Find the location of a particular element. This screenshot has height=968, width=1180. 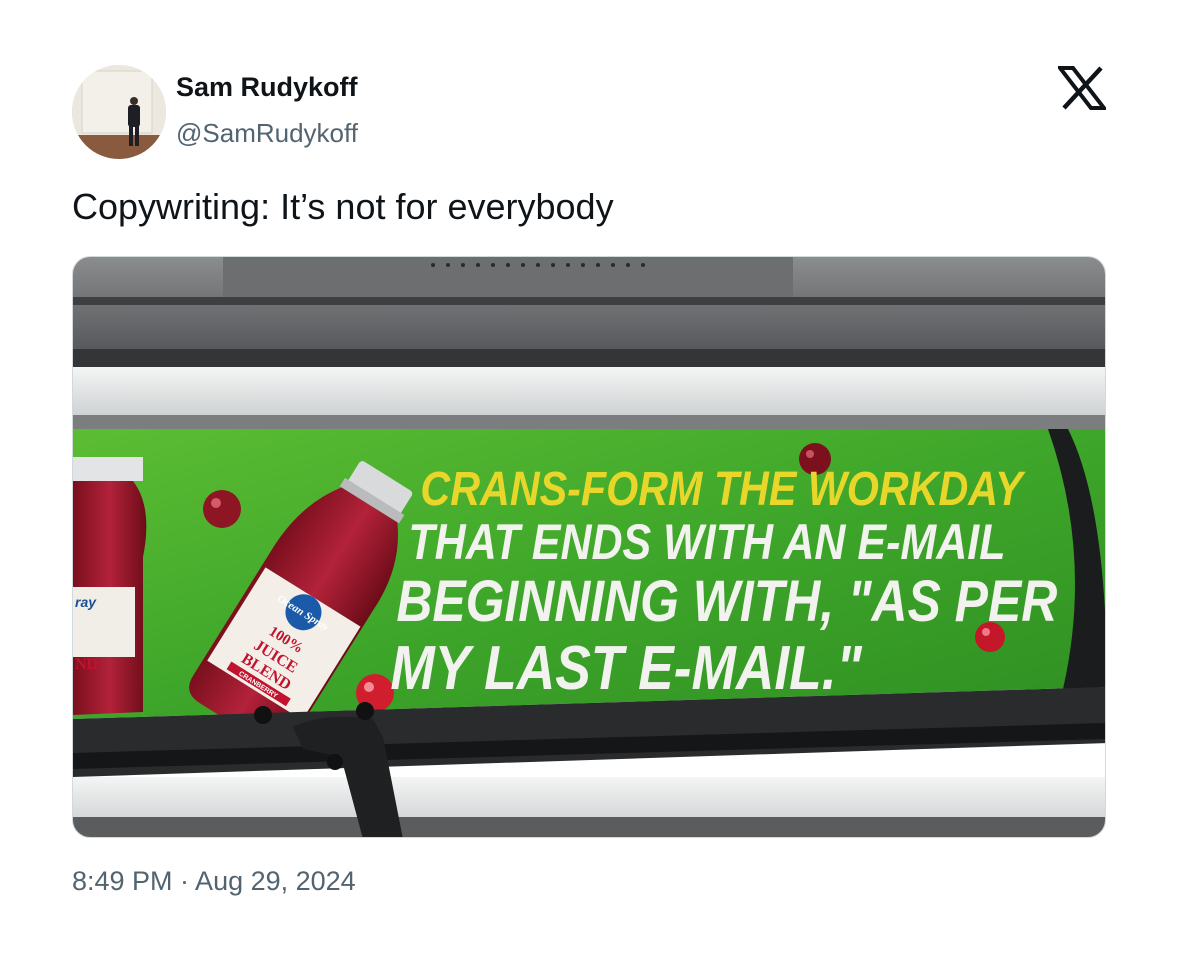

x-logo-icon is located at coordinates (1082, 88).